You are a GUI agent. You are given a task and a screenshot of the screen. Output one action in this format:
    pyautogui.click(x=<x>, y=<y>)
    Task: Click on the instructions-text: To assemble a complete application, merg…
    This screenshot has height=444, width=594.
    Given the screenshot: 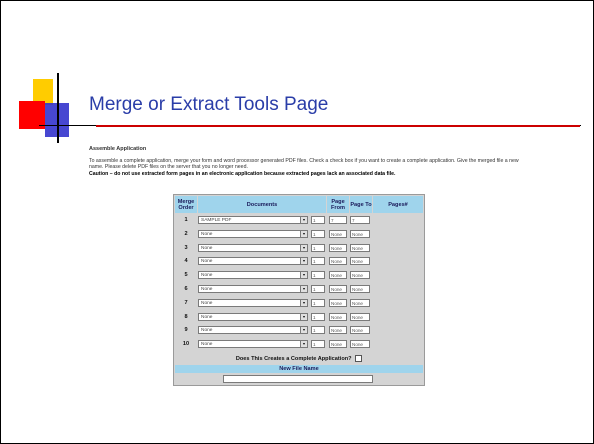 What is the action you would take?
    pyautogui.click(x=304, y=164)
    